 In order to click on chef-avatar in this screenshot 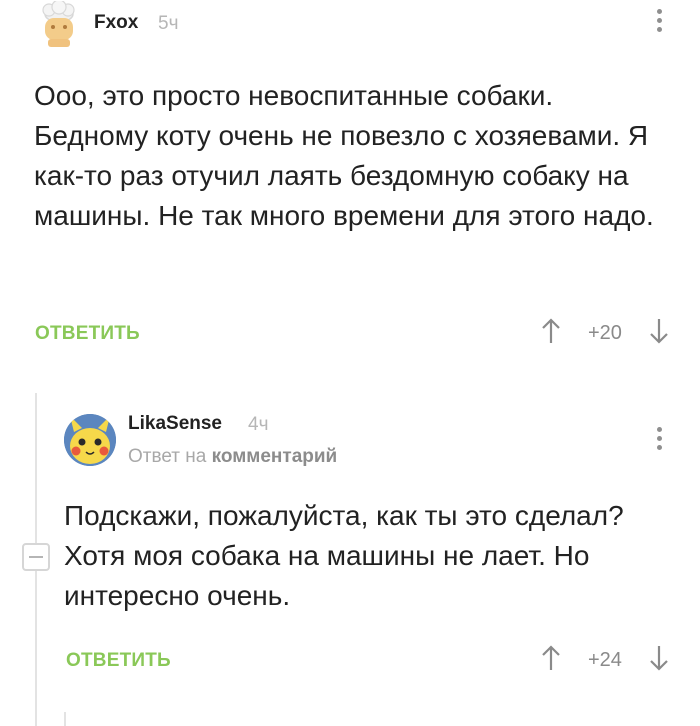, I will do `click(59, 24)`.